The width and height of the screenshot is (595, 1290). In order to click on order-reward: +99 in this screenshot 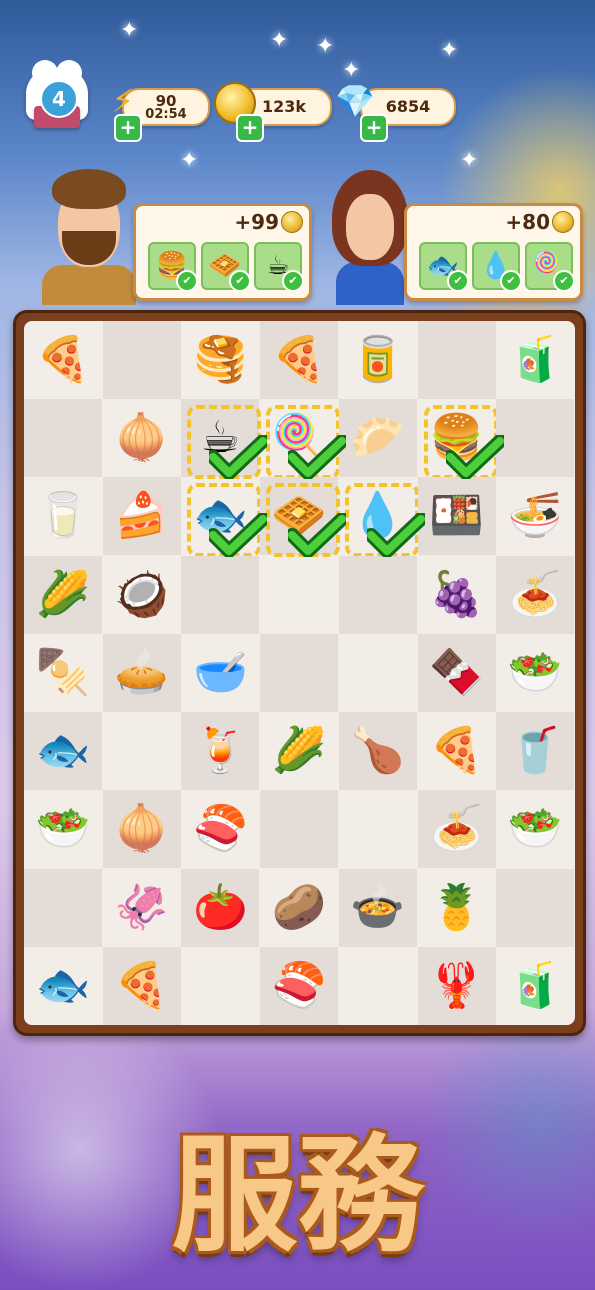, I will do `click(256, 222)`.